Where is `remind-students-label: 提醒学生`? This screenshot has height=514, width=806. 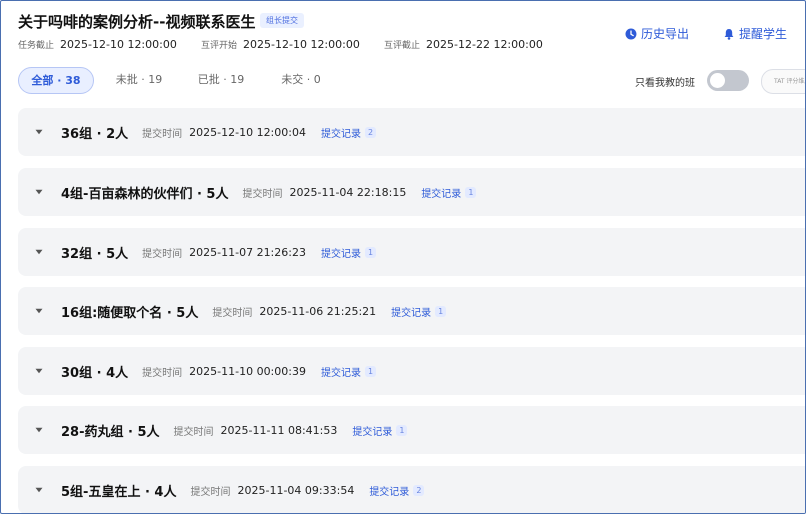
remind-students-label: 提醒学生 is located at coordinates (763, 34).